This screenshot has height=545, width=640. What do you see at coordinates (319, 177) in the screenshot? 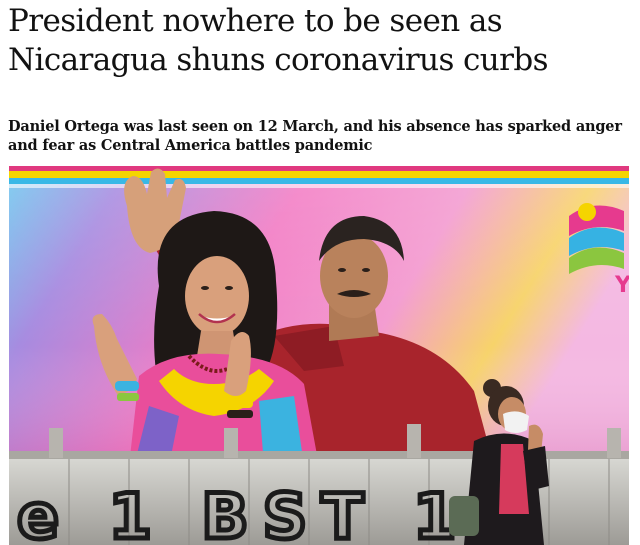
I see `billboard-stripes` at bounding box center [319, 177].